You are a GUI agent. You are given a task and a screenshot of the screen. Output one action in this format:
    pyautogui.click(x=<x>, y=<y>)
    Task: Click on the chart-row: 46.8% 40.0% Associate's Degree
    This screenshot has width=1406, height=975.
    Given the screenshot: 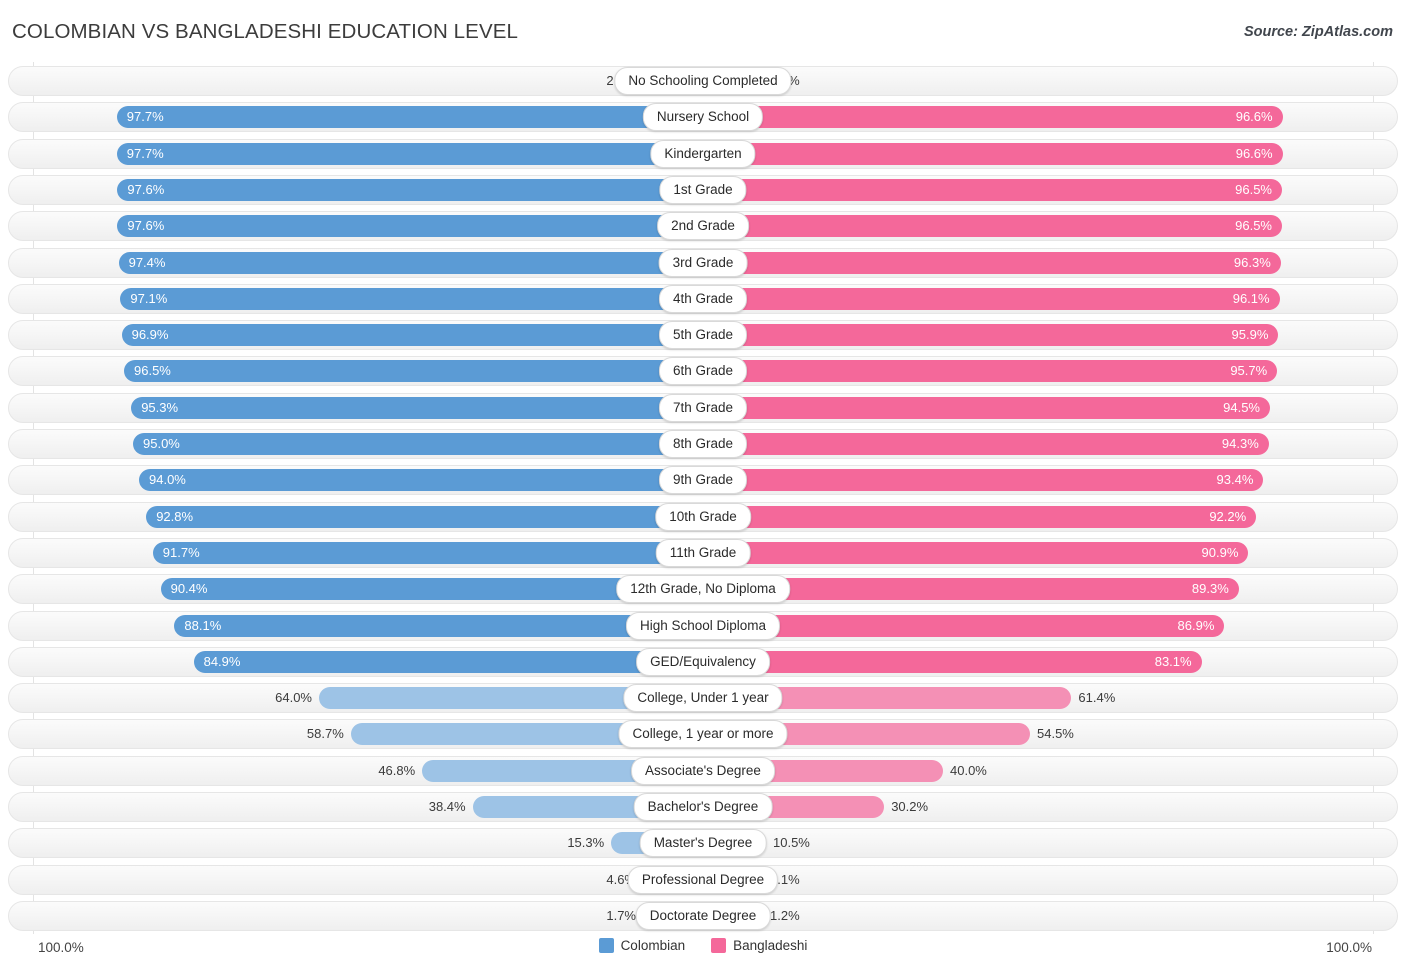 What is the action you would take?
    pyautogui.click(x=703, y=770)
    